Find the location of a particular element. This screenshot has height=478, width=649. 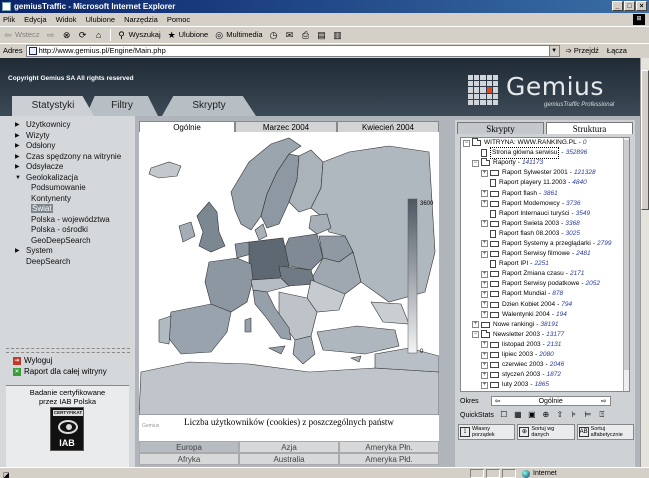

nav-item-polska-wojewodztwa: Polska - województwa is located at coordinates (67, 220).